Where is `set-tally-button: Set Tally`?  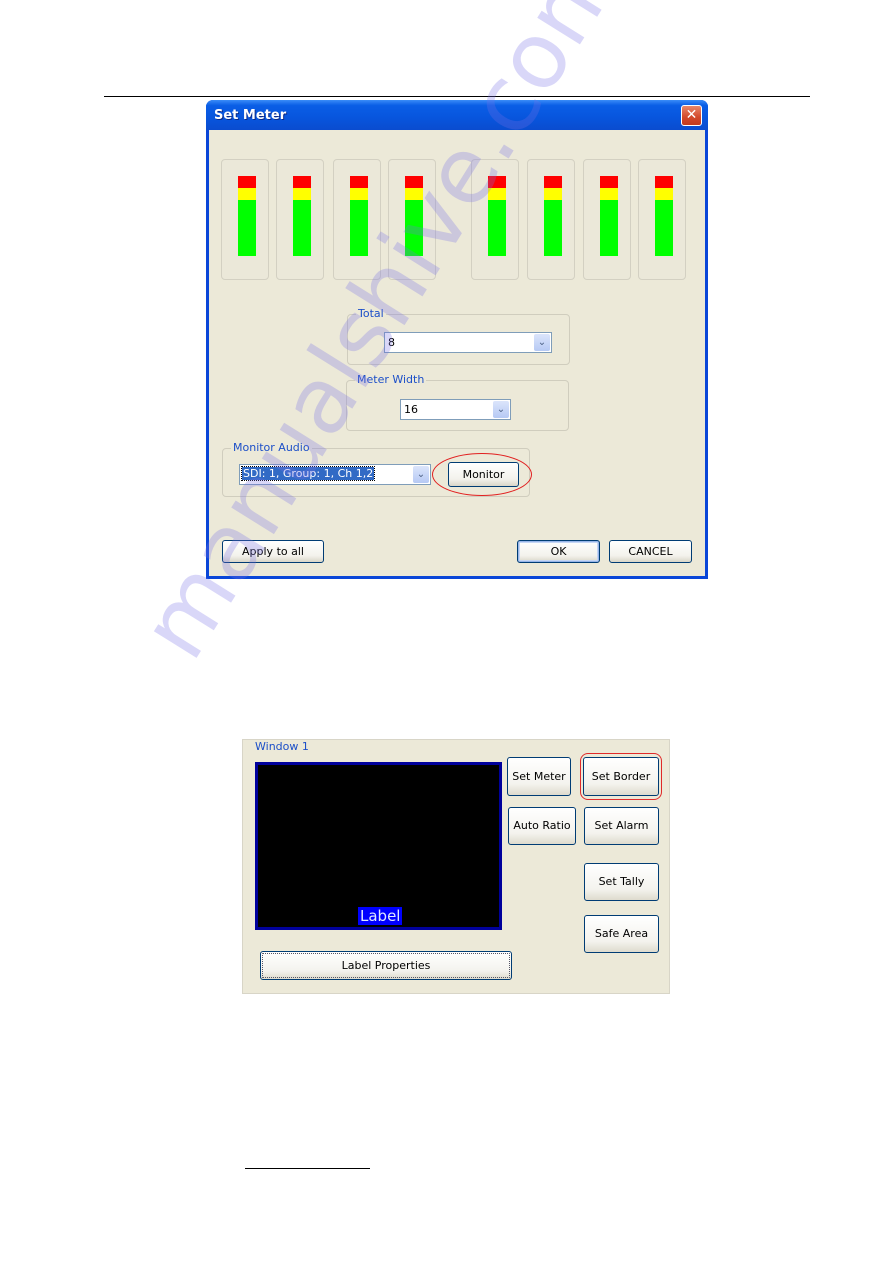 set-tally-button: Set Tally is located at coordinates (621, 882).